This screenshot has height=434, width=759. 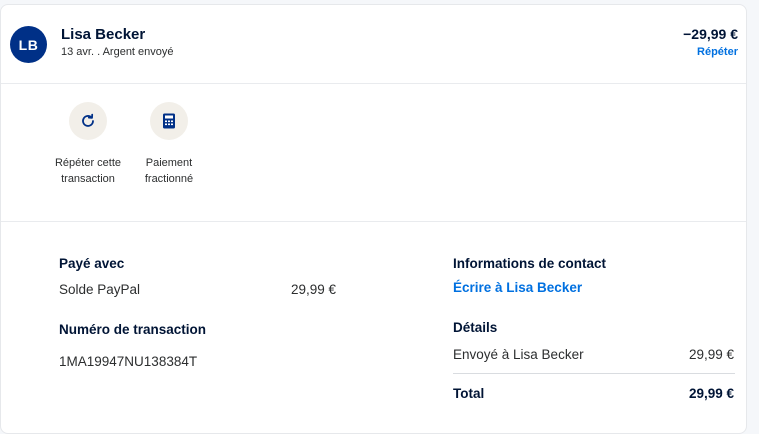 What do you see at coordinates (88, 144) in the screenshot?
I see `repeat-transaction-button: Répéter cette transaction` at bounding box center [88, 144].